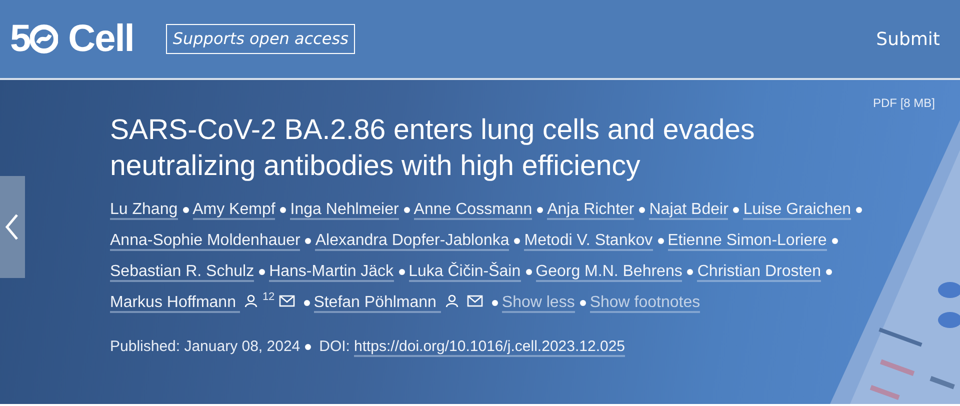 The image size is (960, 406). I want to click on published-date: Published: January 08, 2024, so click(205, 346).